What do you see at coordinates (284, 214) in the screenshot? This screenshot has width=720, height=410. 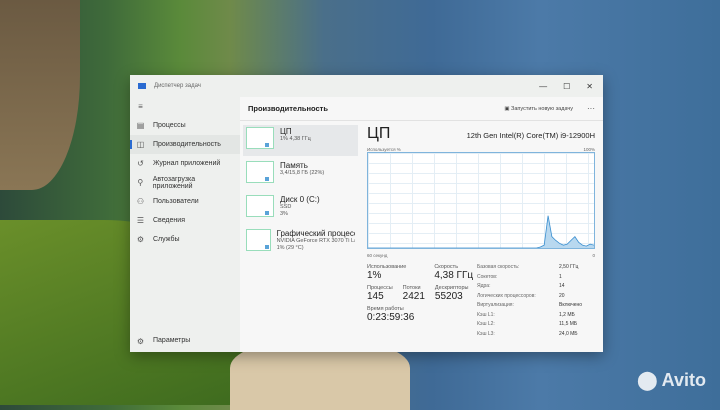 I see `device-sub2: 3%` at bounding box center [284, 214].